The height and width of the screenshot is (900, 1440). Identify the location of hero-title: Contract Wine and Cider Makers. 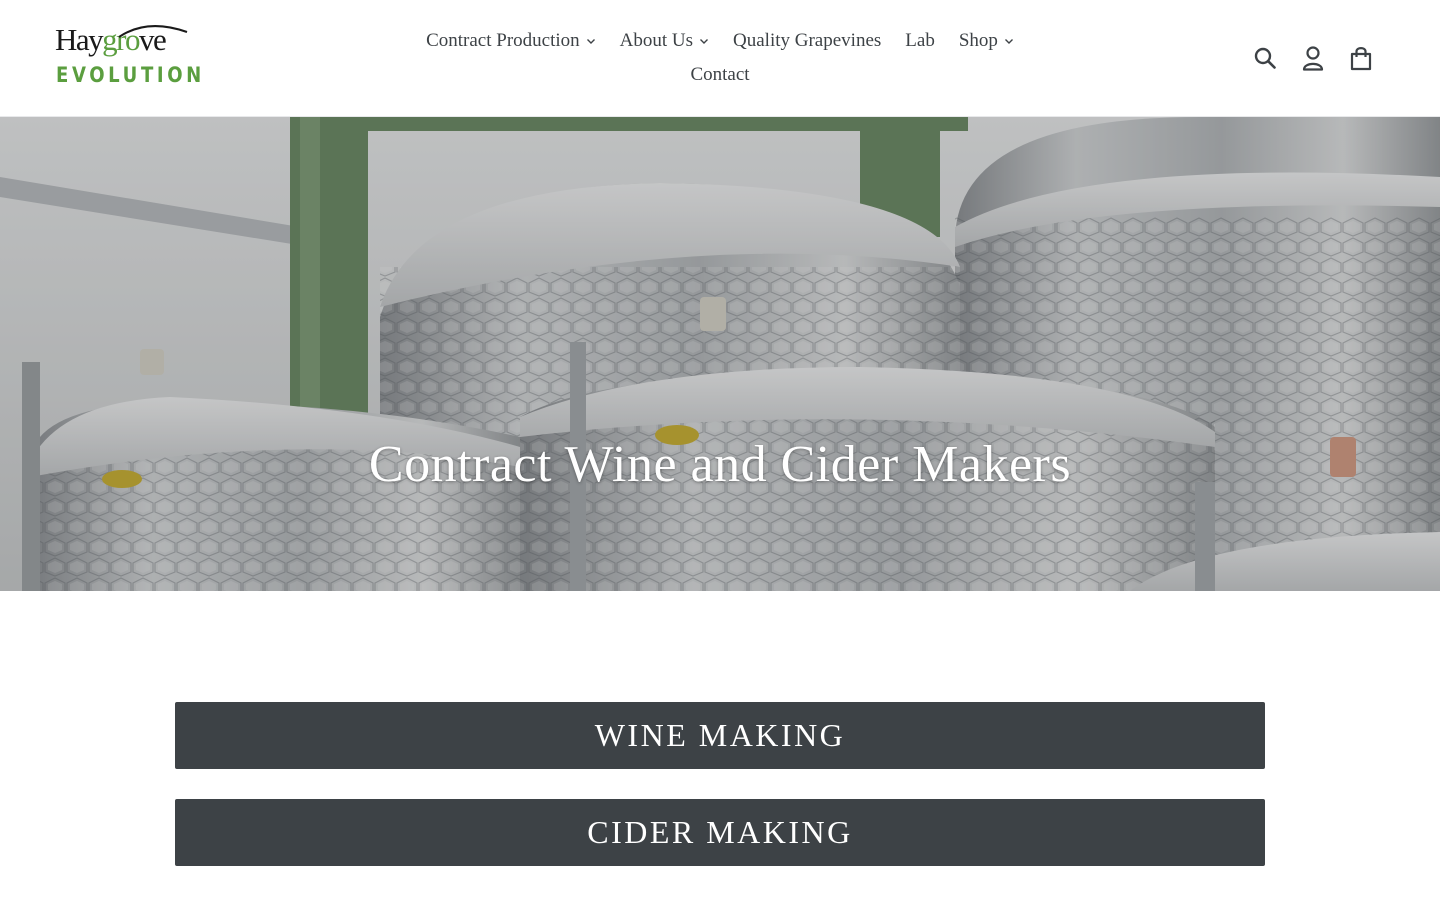
(720, 464).